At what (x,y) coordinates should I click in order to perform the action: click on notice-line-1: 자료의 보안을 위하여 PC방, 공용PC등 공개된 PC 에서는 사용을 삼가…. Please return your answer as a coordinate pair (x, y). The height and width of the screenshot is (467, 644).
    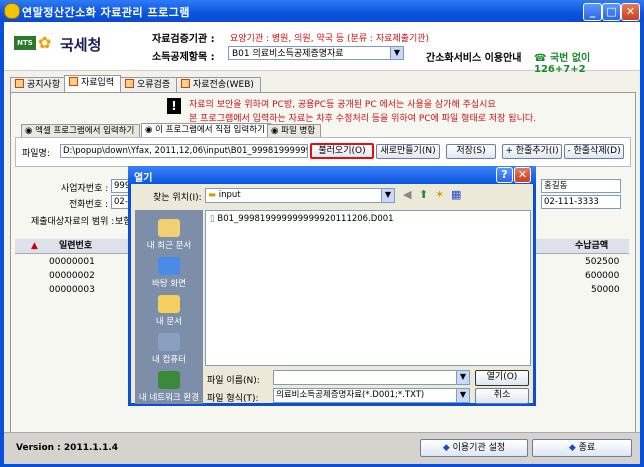
    Looking at the image, I should click on (342, 105).